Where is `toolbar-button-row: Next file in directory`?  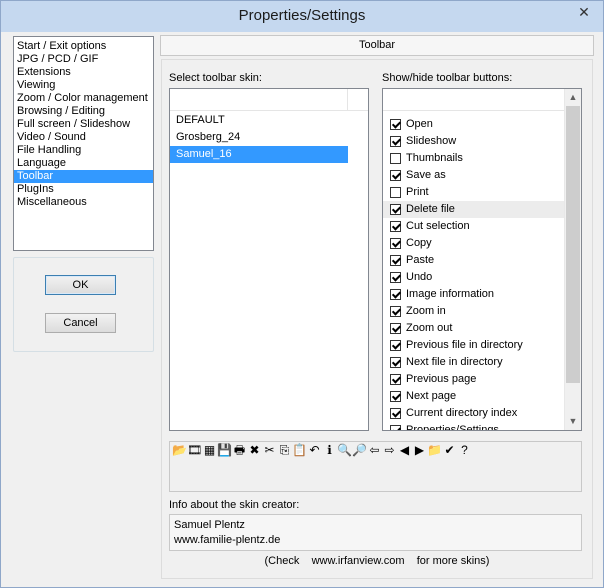 toolbar-button-row: Next file in directory is located at coordinates (474, 362).